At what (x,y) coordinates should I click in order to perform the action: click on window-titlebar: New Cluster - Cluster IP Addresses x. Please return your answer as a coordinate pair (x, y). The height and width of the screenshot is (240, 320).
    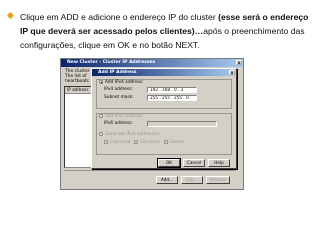
    Looking at the image, I should click on (152, 63).